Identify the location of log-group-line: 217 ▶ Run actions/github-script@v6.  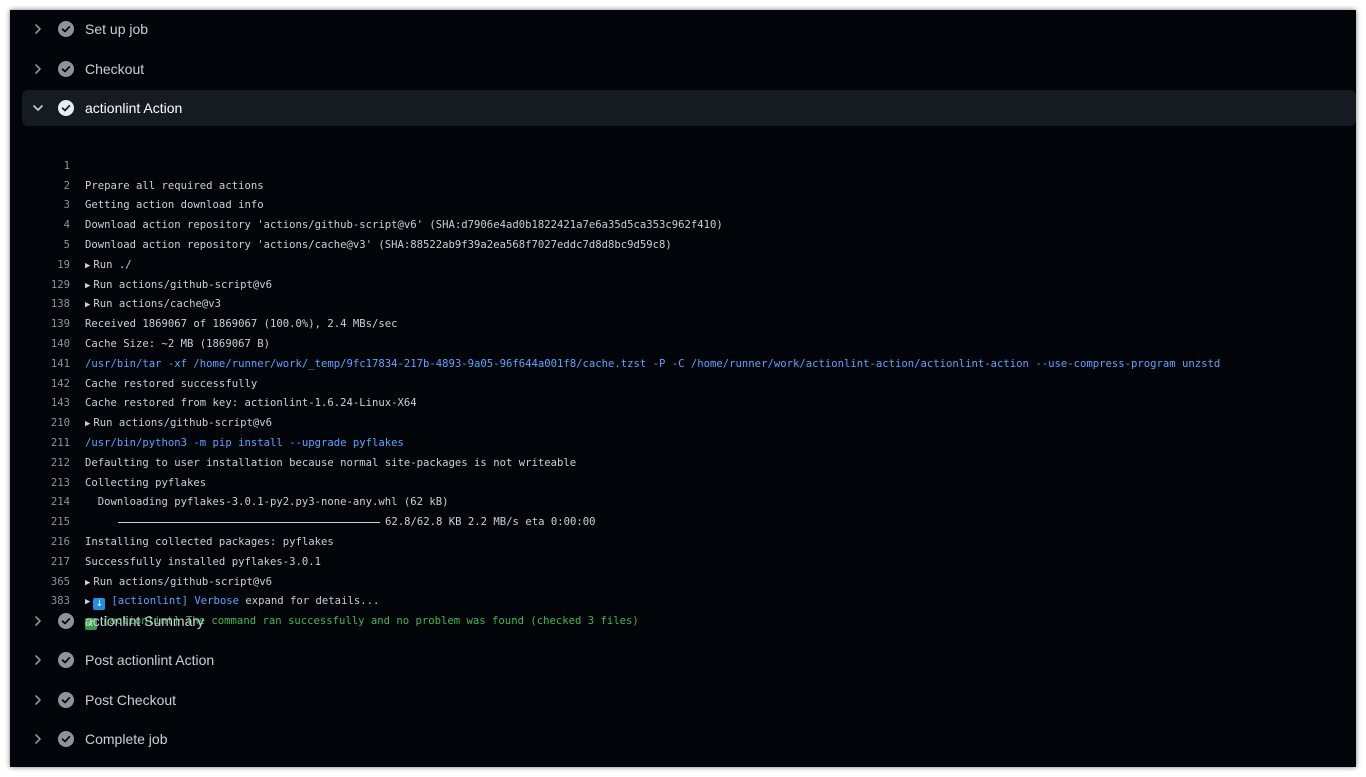
(683, 560).